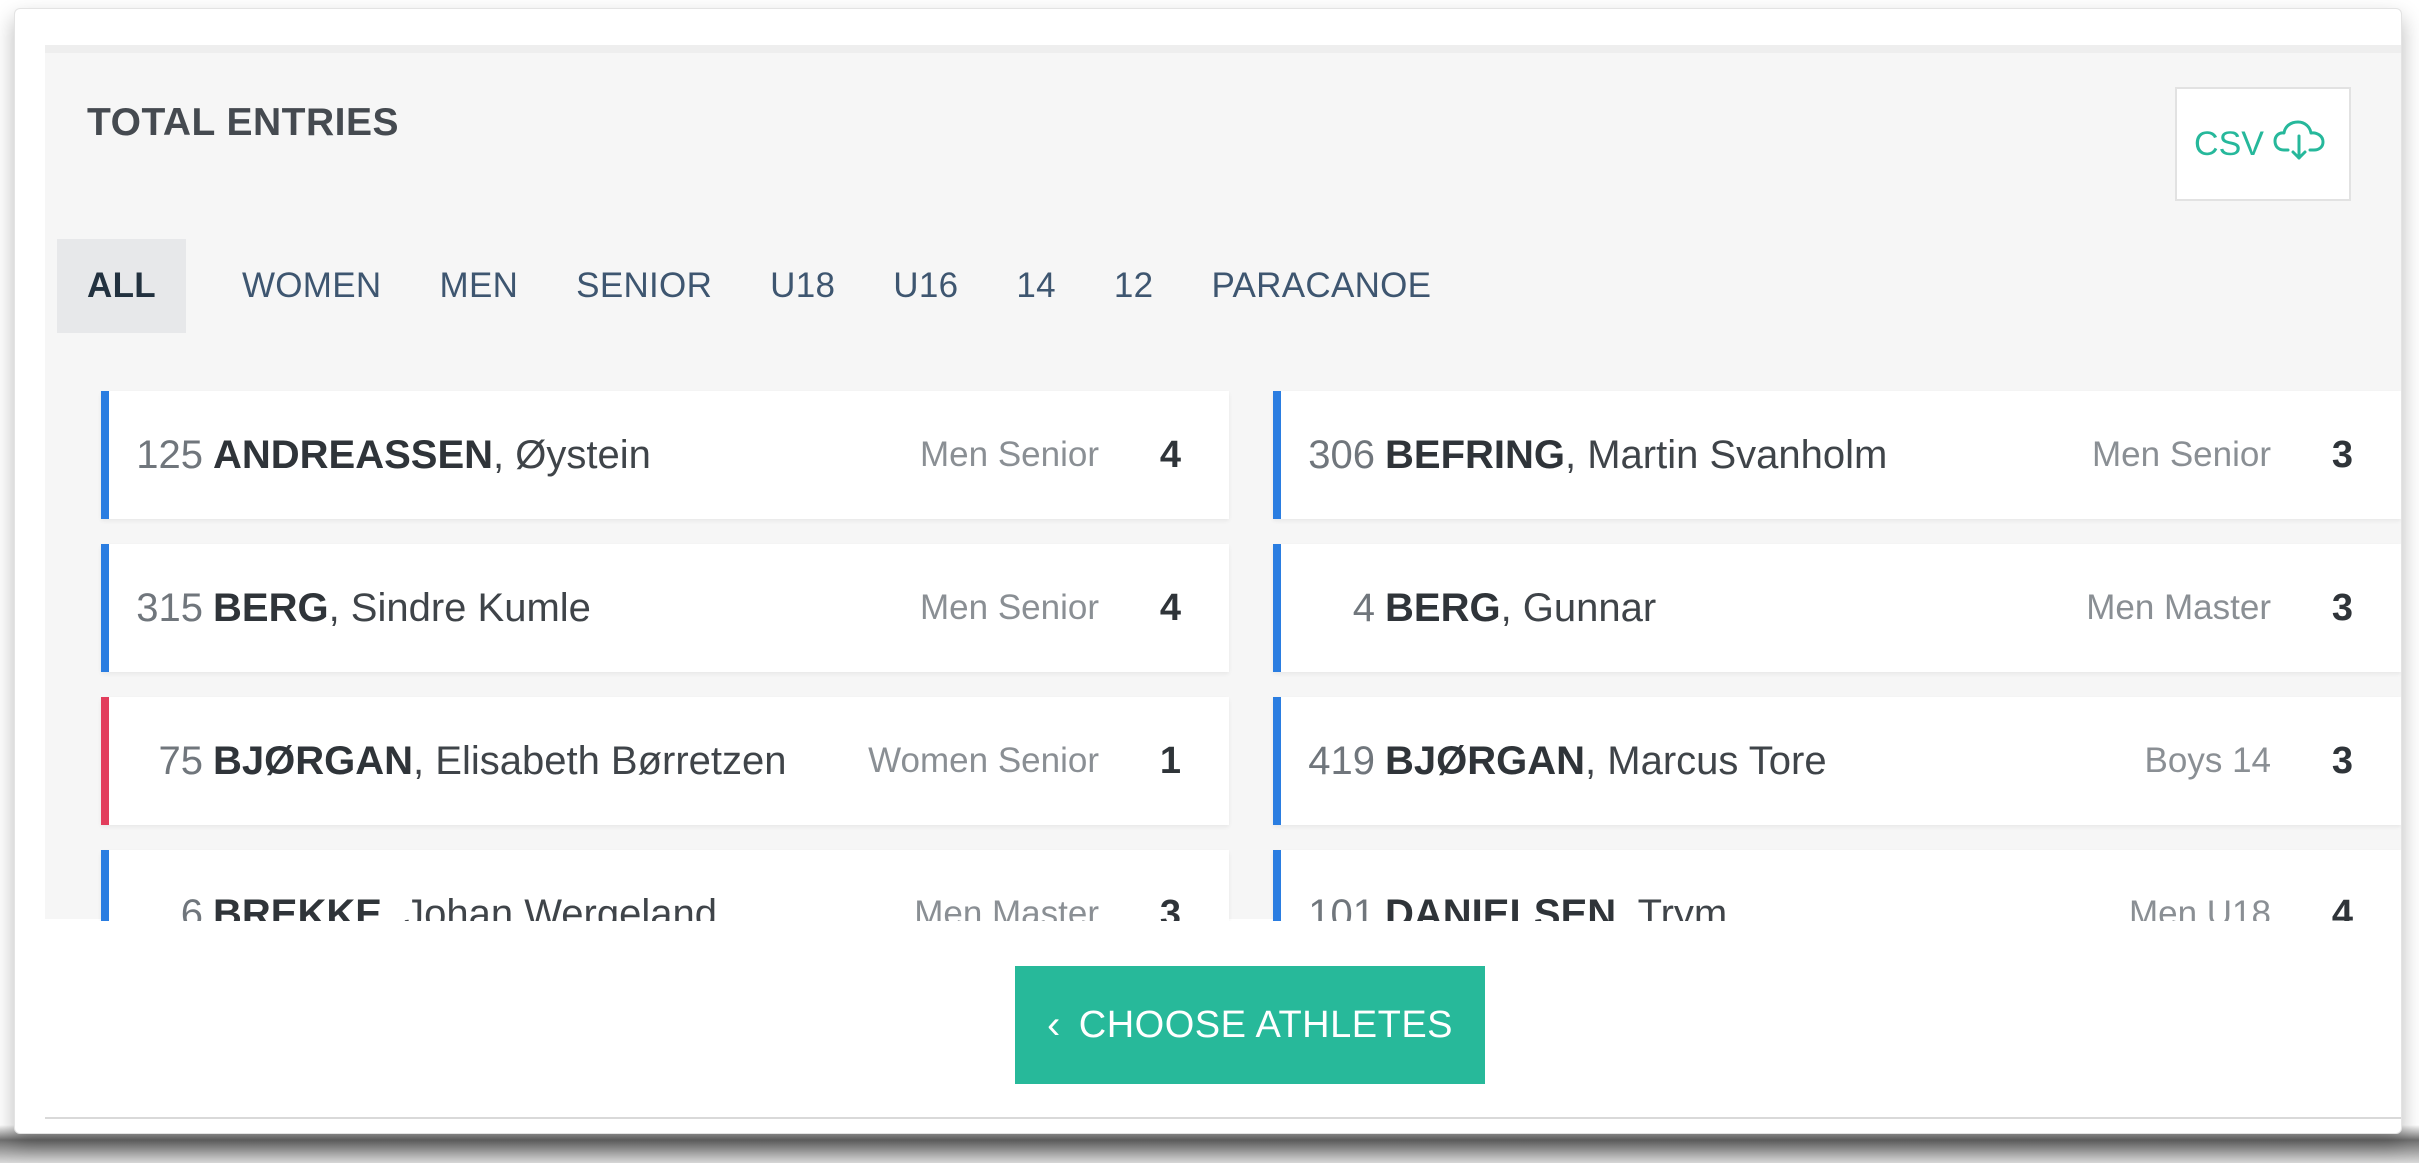 This screenshot has width=2419, height=1163. Describe the element at coordinates (665, 455) in the screenshot. I see `entry-card: 125 ANDREASSEN, Øystein Men Senior 4` at that location.